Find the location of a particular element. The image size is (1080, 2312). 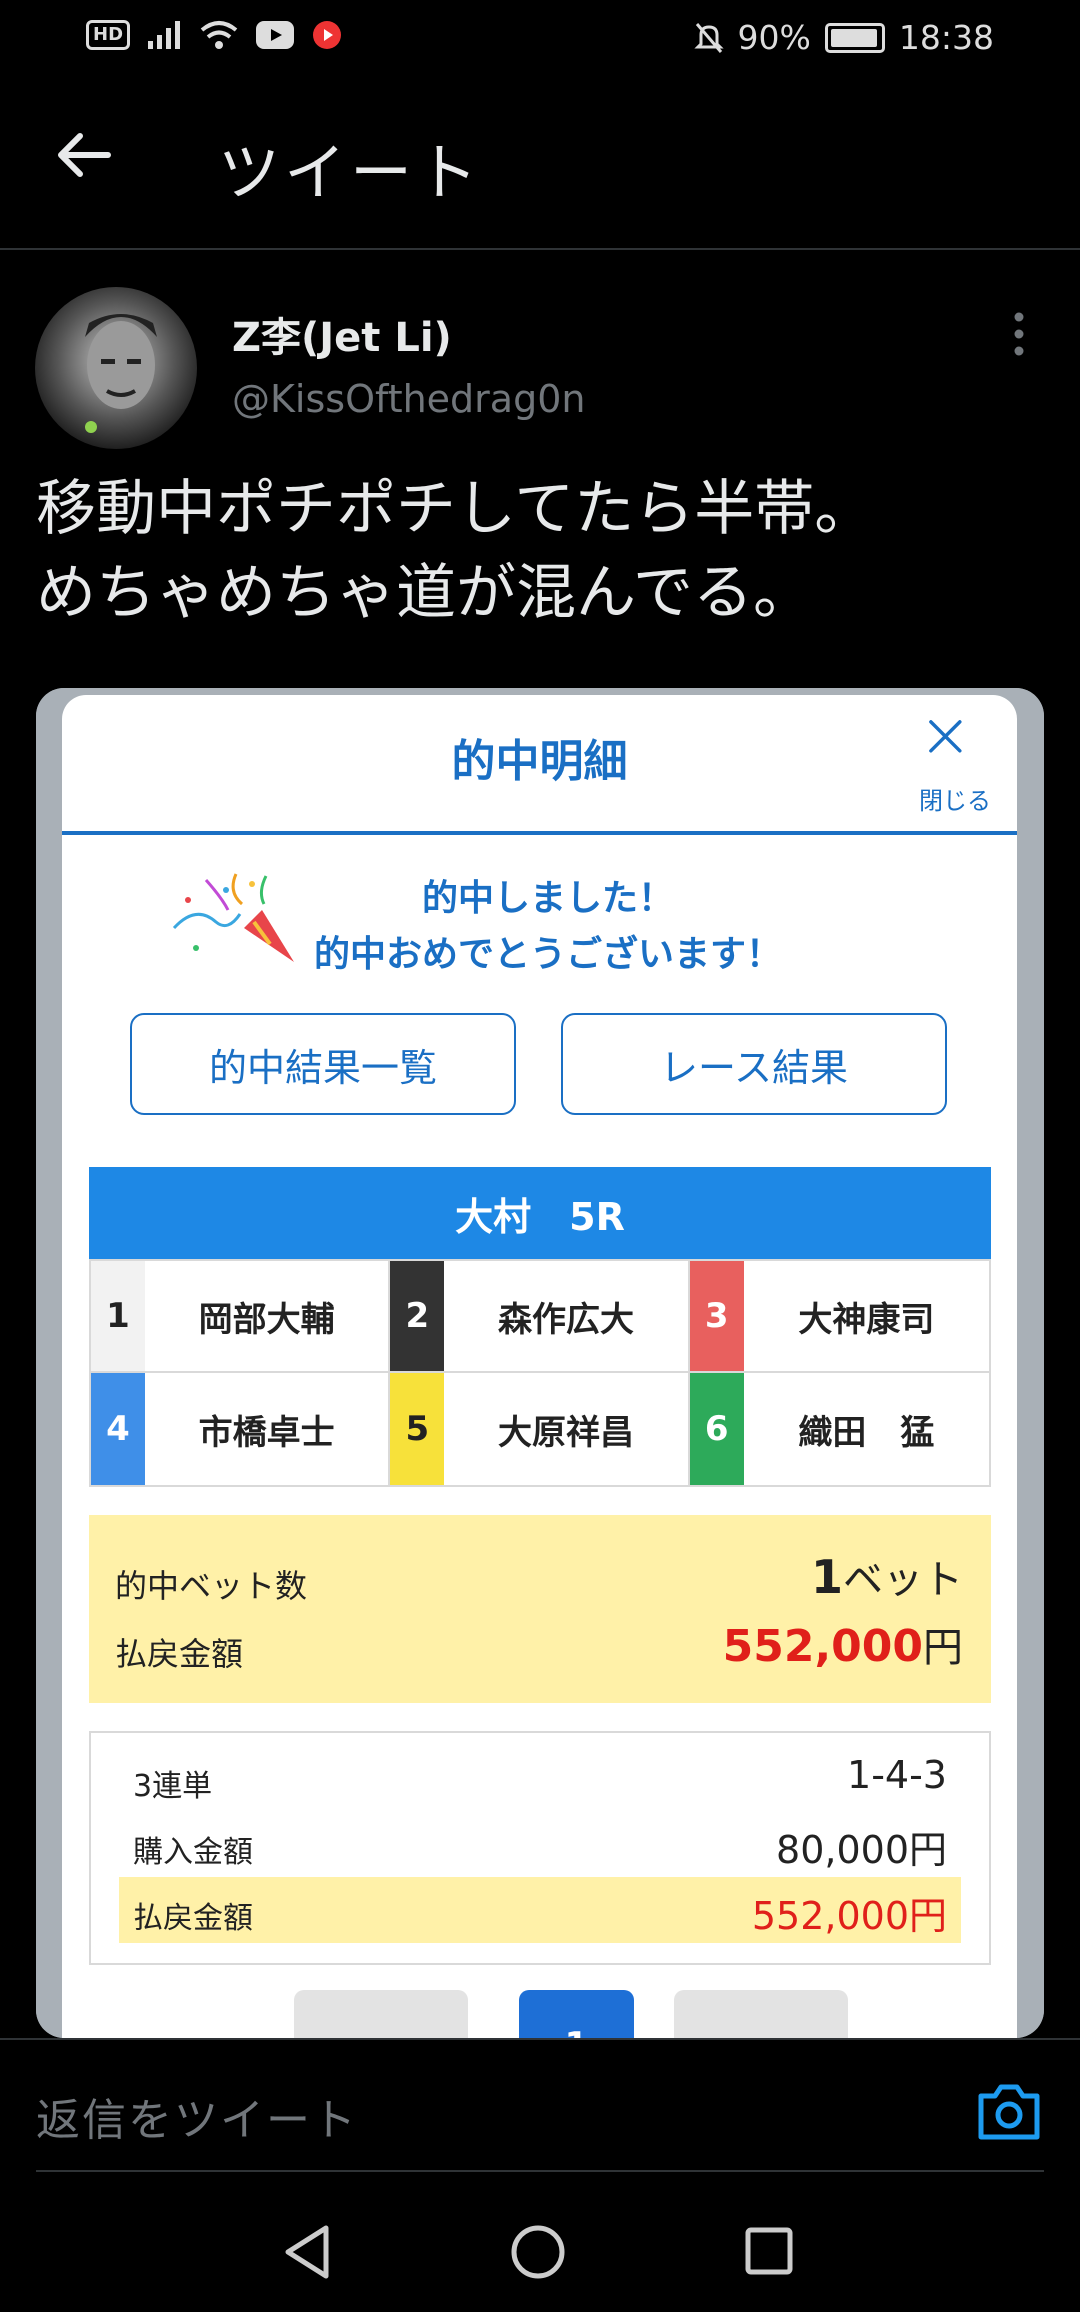

system-nav-bar is located at coordinates (540, 2242).